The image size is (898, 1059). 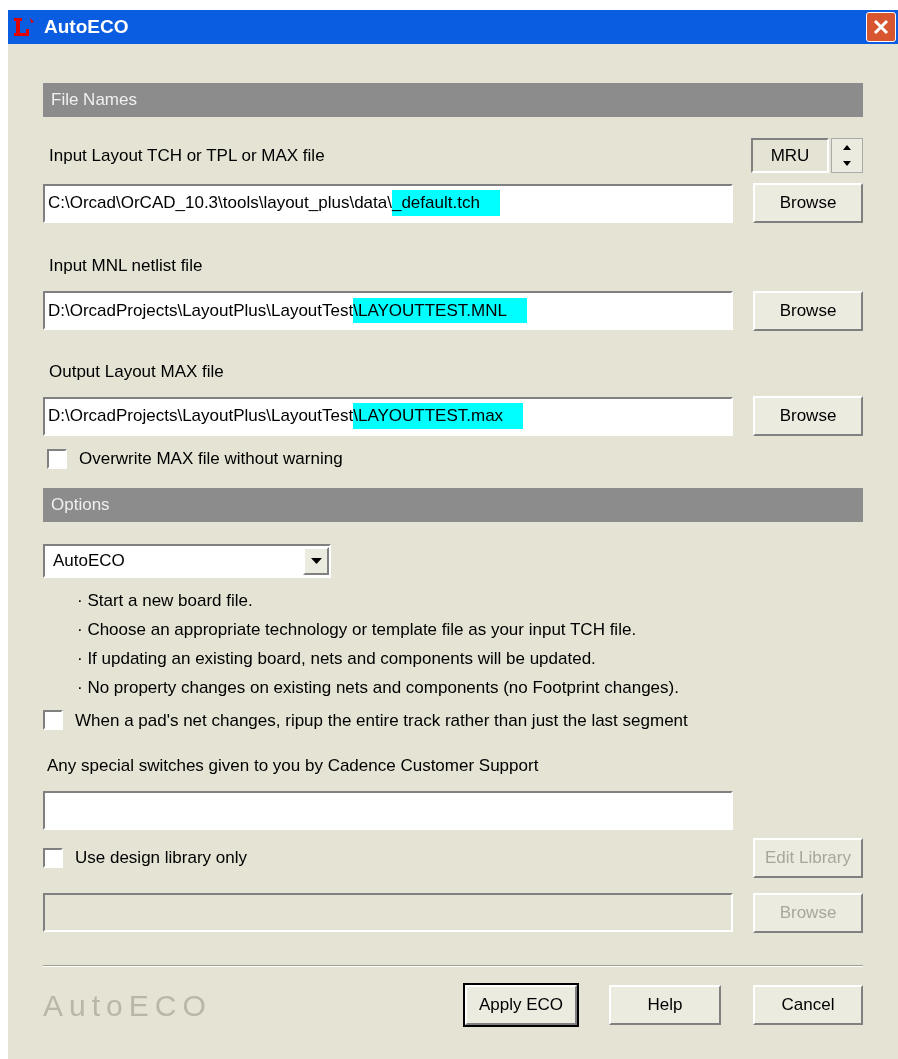 I want to click on field-label: Input Layout TCH or TPL or MAX file, so click(x=187, y=155).